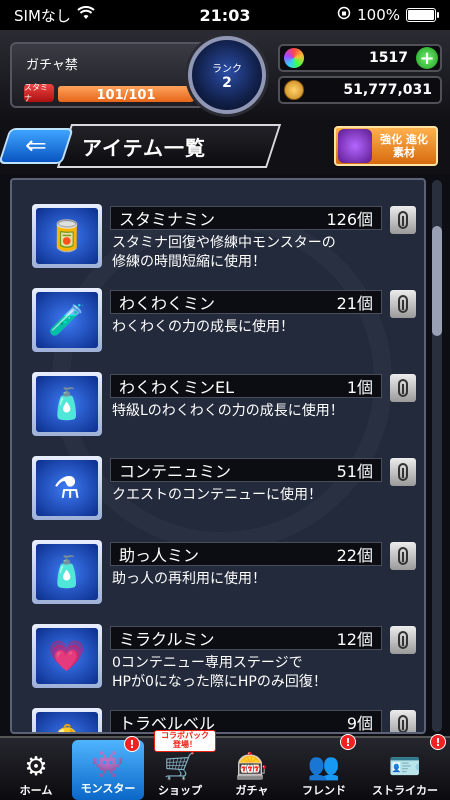 This screenshot has height=800, width=450. I want to click on item-icon: 🥫, so click(67, 236).